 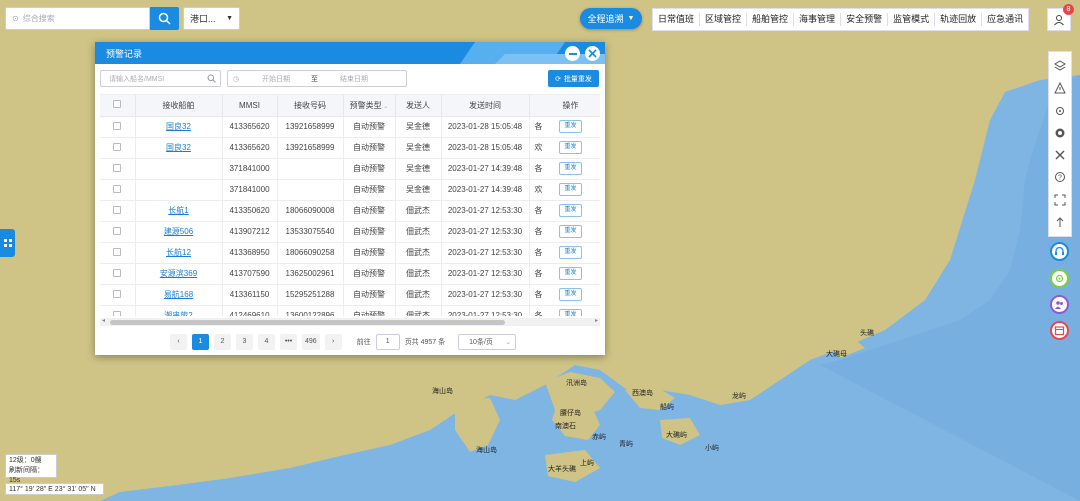 I want to click on locate-icon, so click(x=1060, y=111).